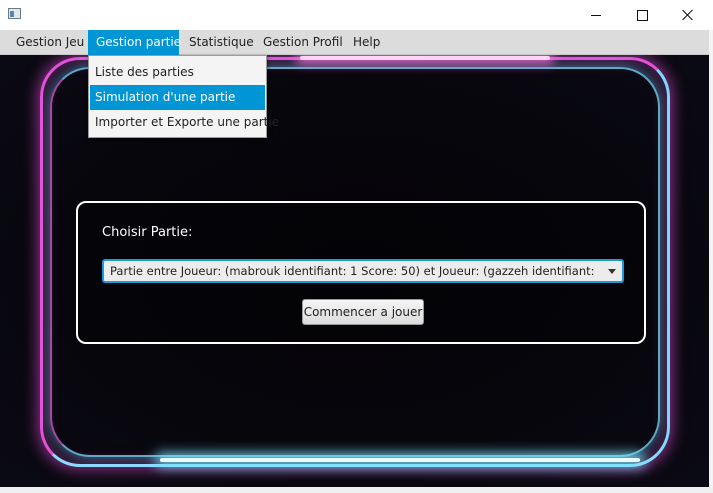  I want to click on minimize-icon, so click(596, 15).